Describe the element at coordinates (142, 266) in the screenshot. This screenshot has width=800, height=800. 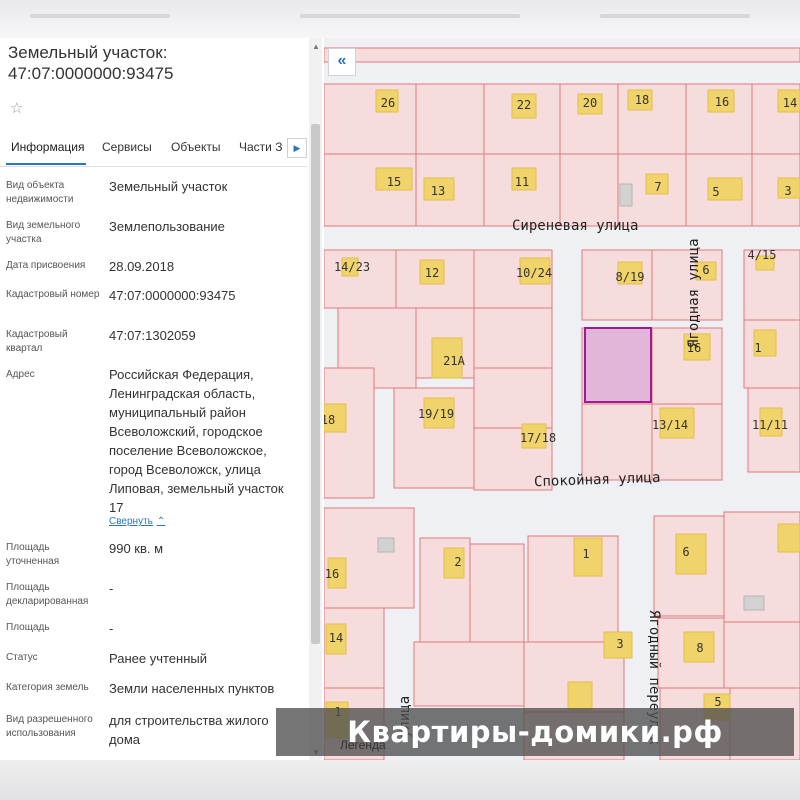
I see `row-value: 28.09.2018` at that location.